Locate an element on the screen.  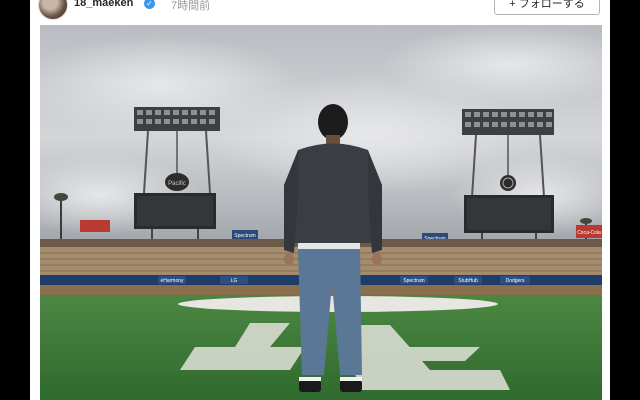
sign-red-left is located at coordinates (95, 226).